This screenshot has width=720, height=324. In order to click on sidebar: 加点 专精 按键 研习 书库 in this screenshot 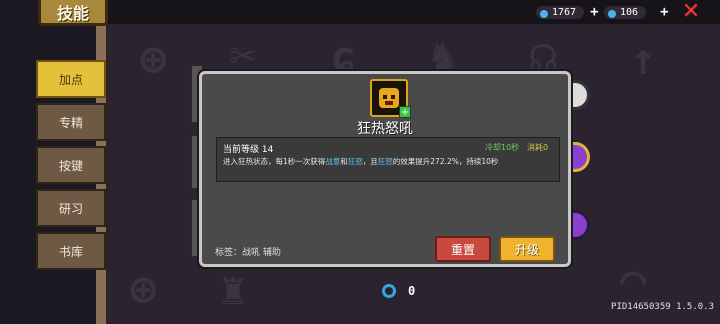, I will do `click(72, 167)`.